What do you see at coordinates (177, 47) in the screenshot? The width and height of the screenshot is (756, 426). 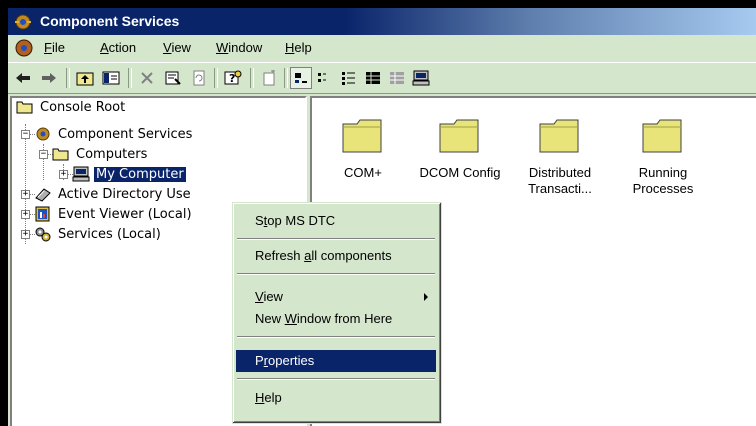 I see `menu-view: View` at bounding box center [177, 47].